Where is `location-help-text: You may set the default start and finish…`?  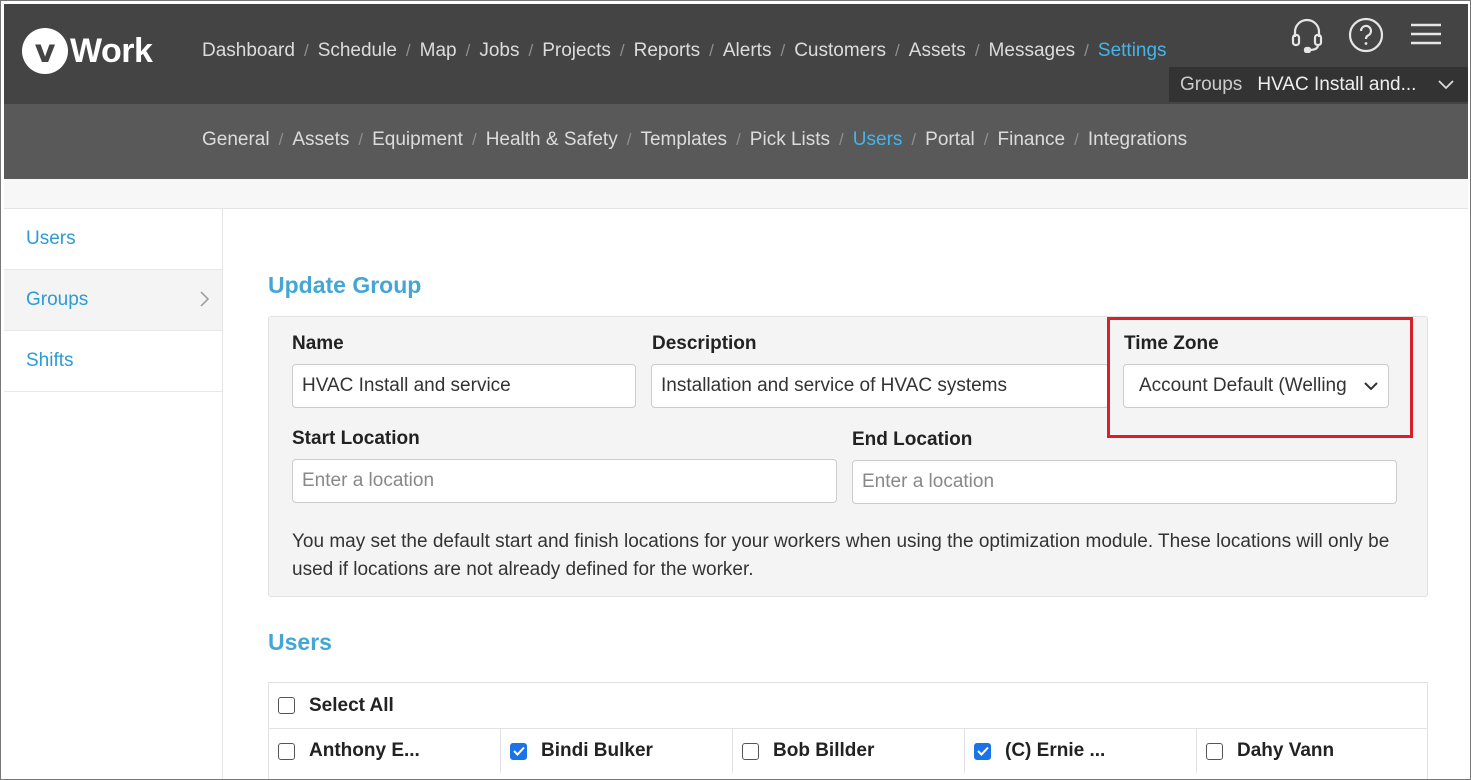
location-help-text: You may set the default start and finish… is located at coordinates (841, 555).